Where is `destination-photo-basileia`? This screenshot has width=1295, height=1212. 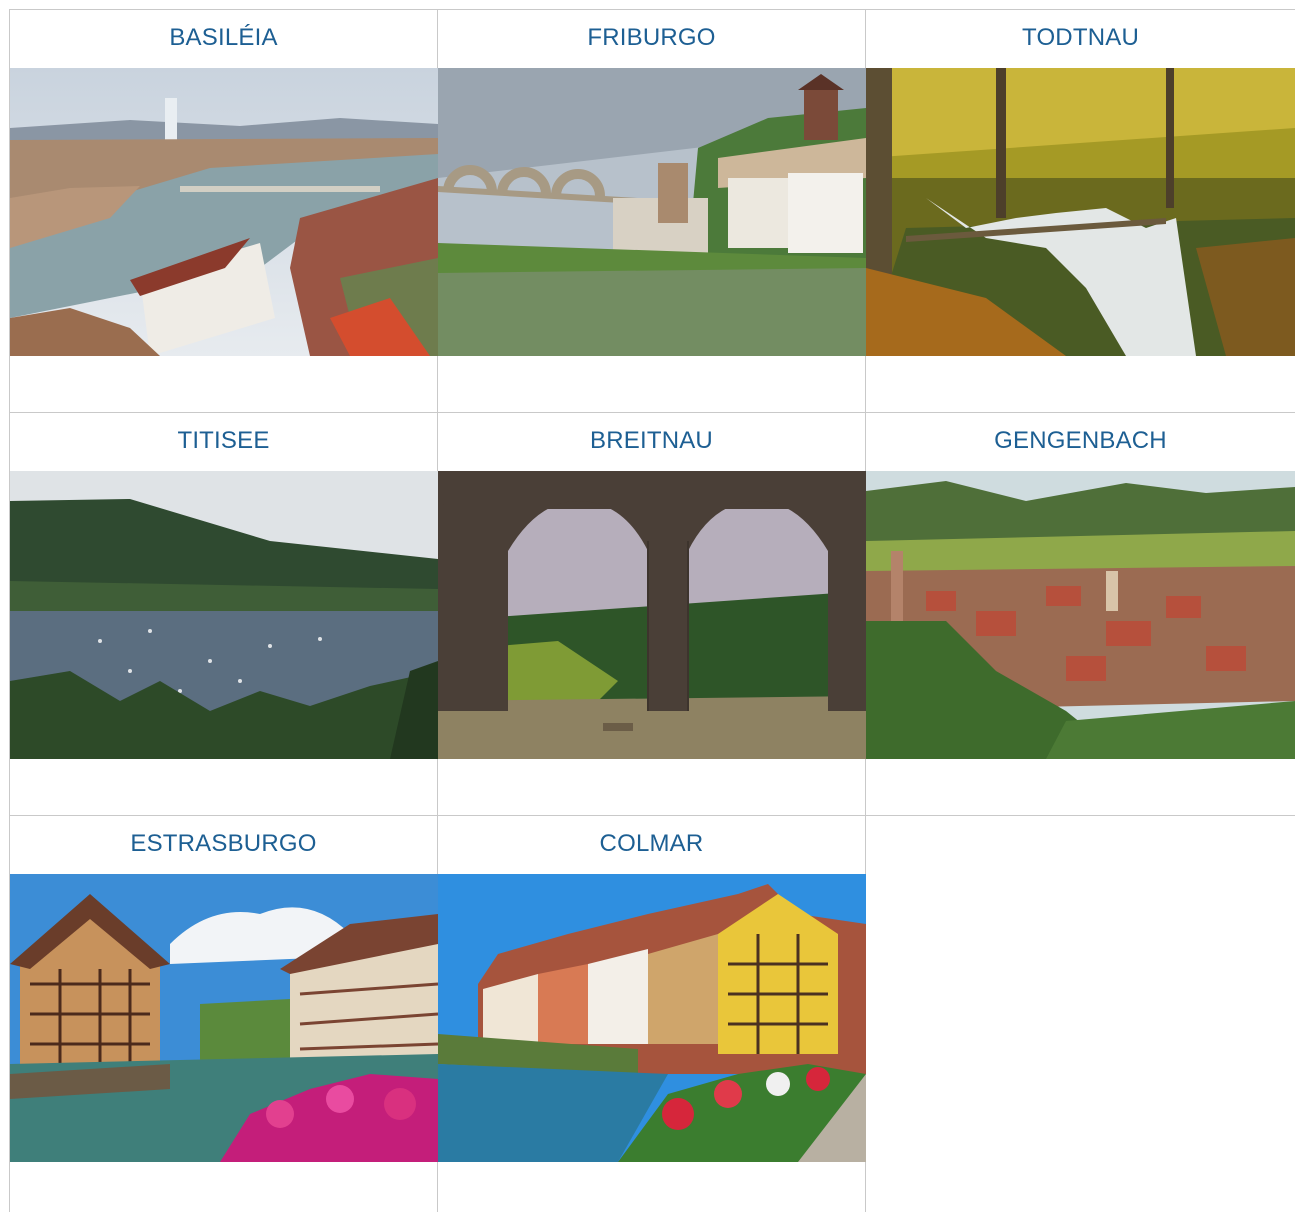 destination-photo-basileia is located at coordinates (224, 212).